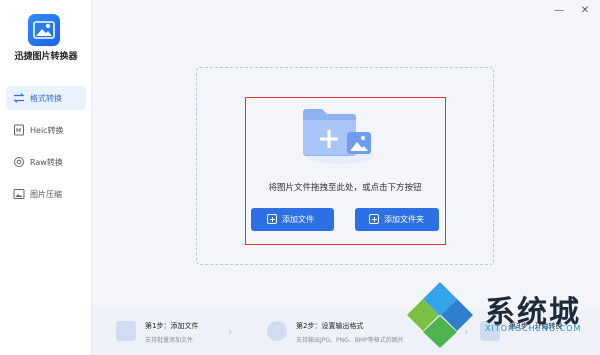  Describe the element at coordinates (19, 194) in the screenshot. I see `image-compress-icon` at that location.